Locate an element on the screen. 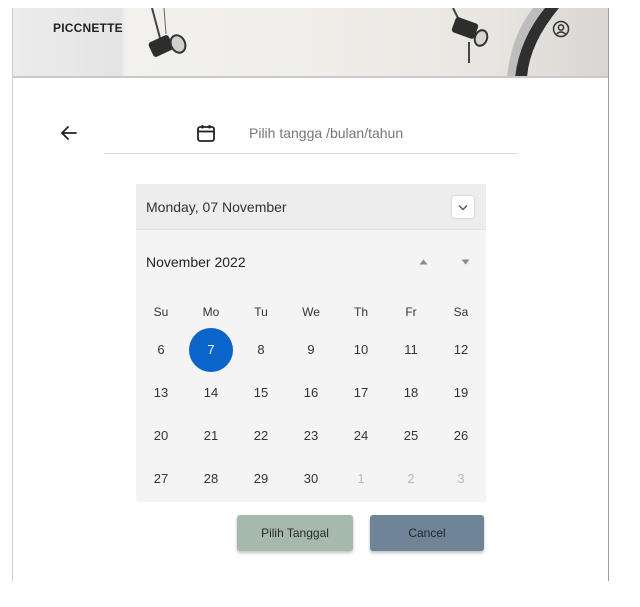  calendar-day-number: 3 is located at coordinates (461, 478).